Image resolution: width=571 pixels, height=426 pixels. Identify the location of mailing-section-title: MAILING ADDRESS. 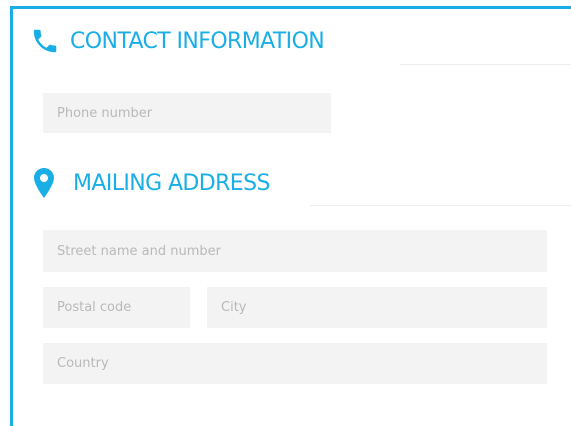
(171, 183).